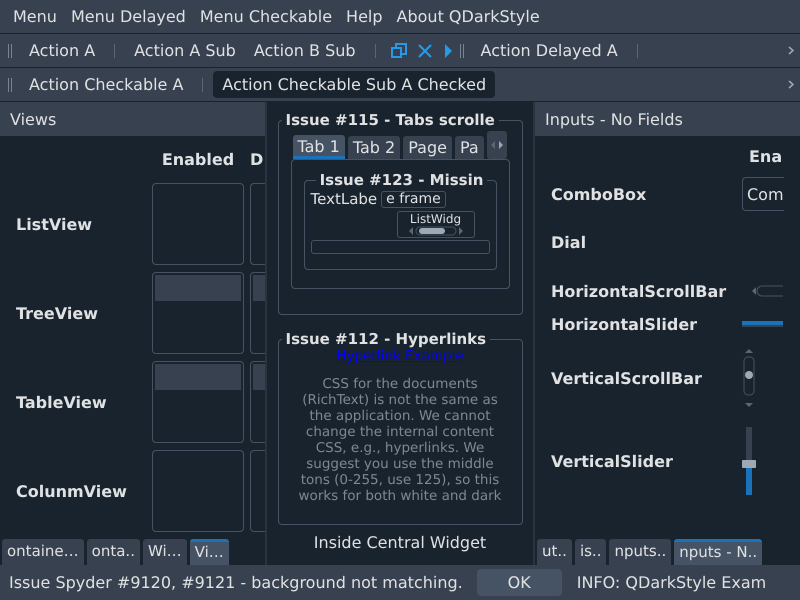  What do you see at coordinates (35, 16) in the screenshot?
I see `menu-item: Menu` at bounding box center [35, 16].